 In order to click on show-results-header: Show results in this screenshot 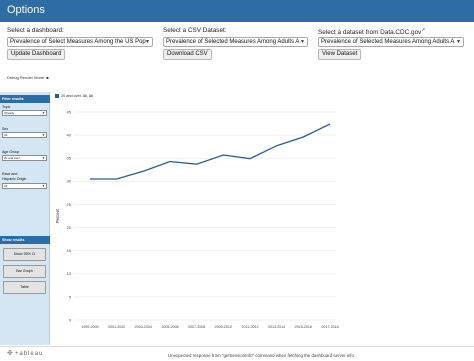, I will do `click(25, 240)`.